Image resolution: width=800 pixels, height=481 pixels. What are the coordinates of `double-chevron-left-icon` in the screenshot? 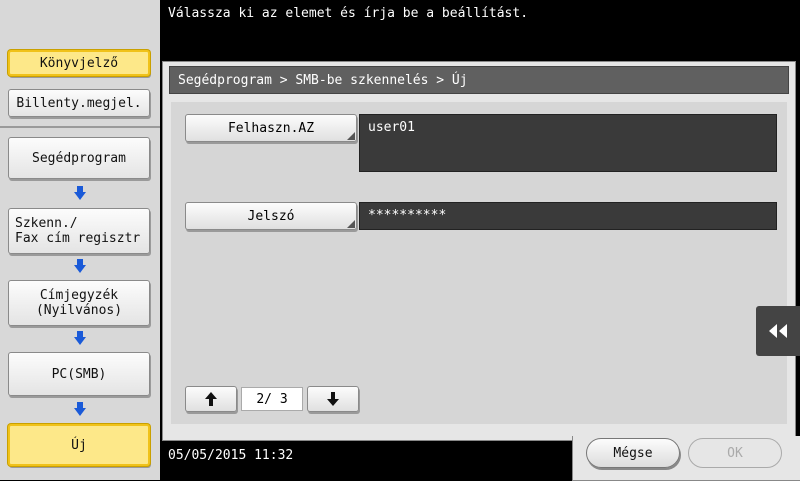 It's located at (778, 331).